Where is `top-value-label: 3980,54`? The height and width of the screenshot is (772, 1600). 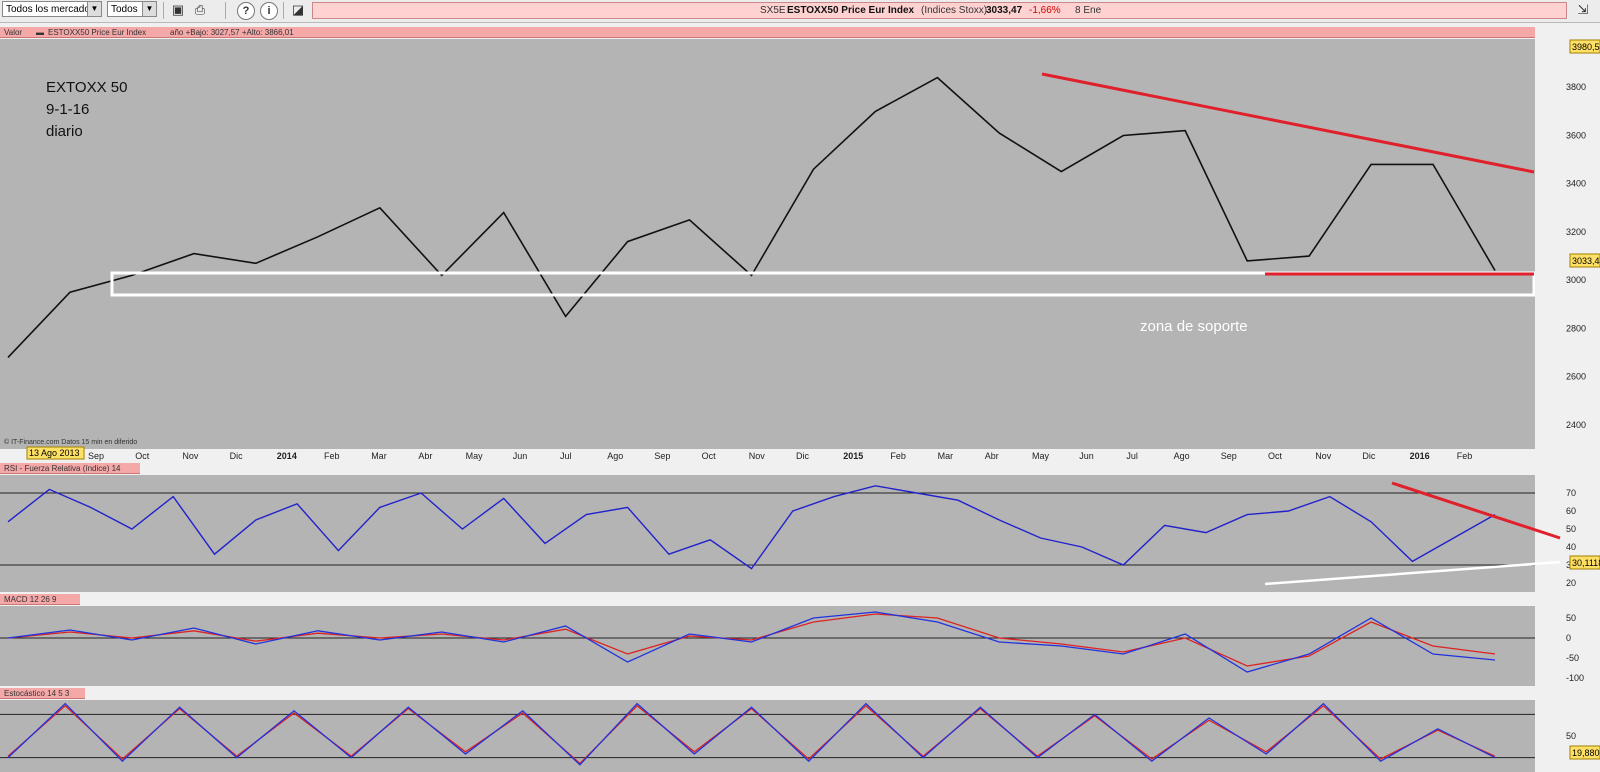
top-value-label: 3980,54 is located at coordinates (1586, 47).